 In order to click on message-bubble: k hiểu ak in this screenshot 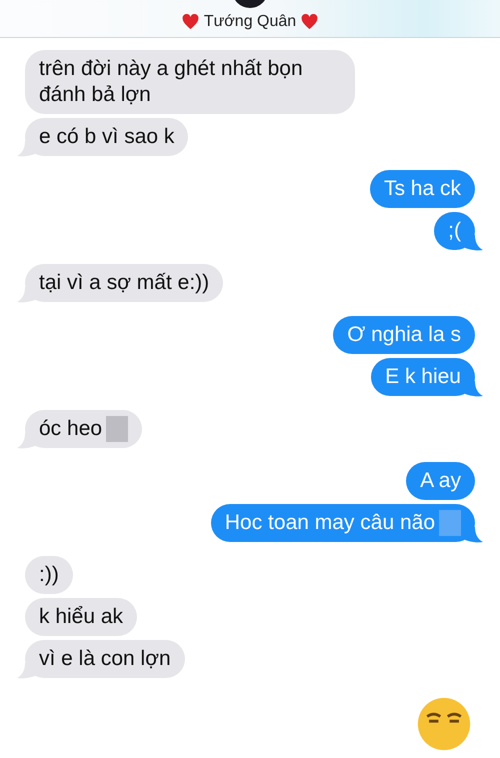, I will do `click(81, 617)`.